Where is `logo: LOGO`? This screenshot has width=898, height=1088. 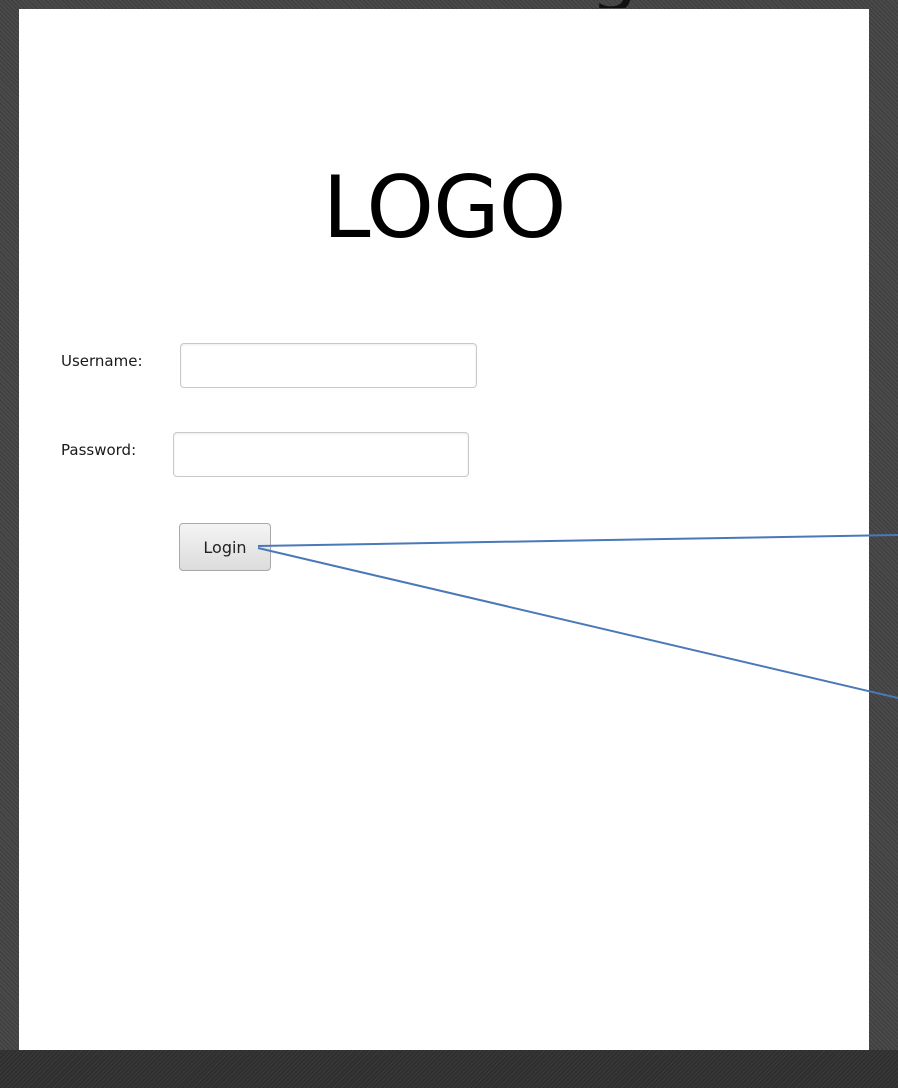 logo: LOGO is located at coordinates (444, 208).